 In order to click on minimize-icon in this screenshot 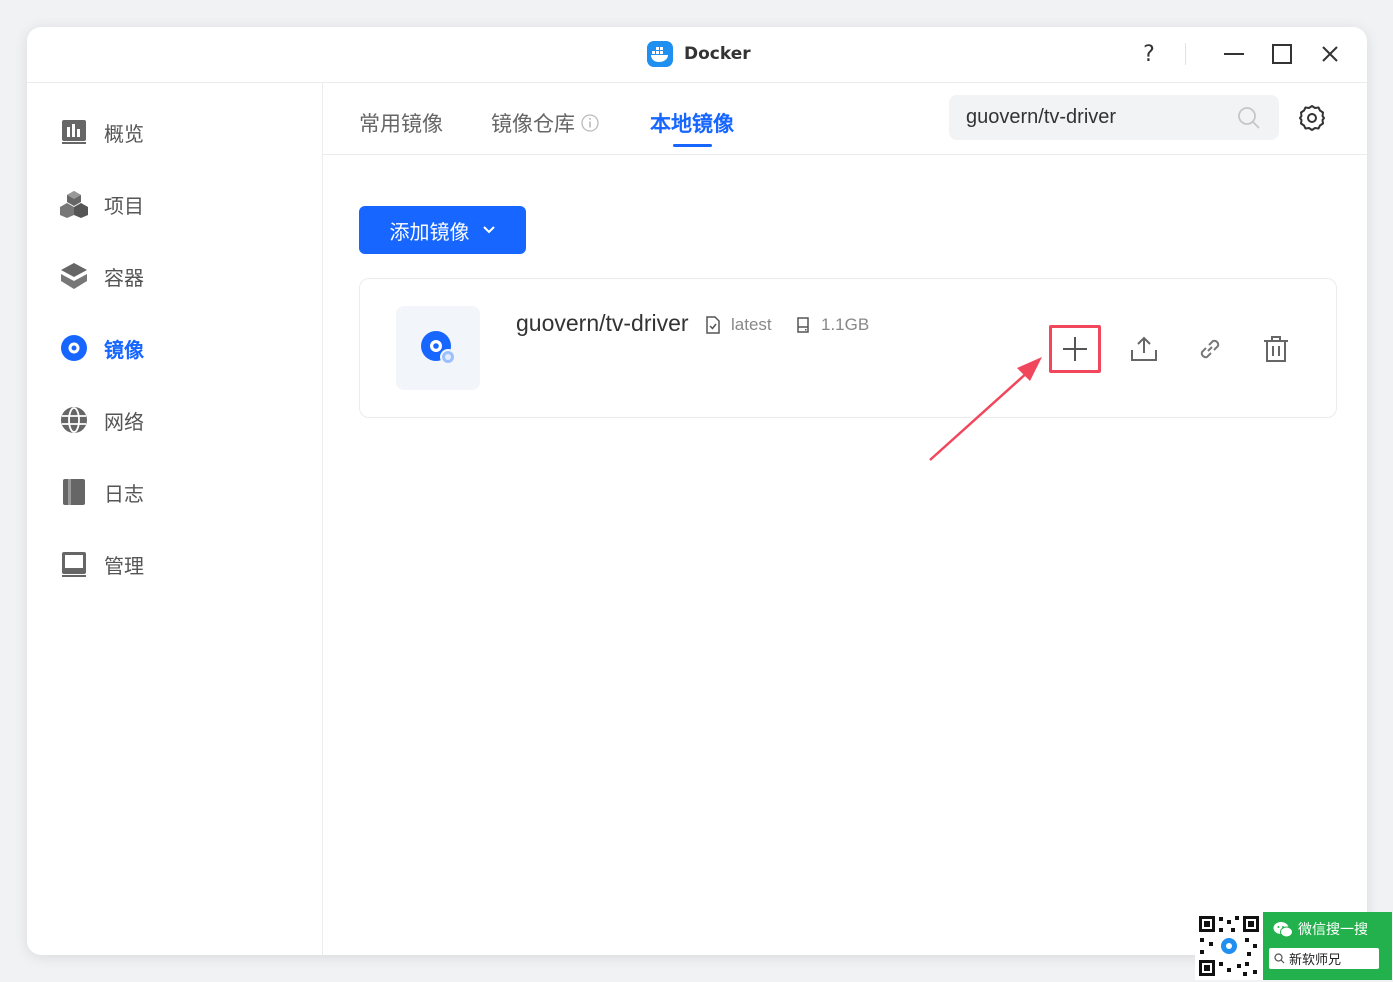, I will do `click(1234, 54)`.